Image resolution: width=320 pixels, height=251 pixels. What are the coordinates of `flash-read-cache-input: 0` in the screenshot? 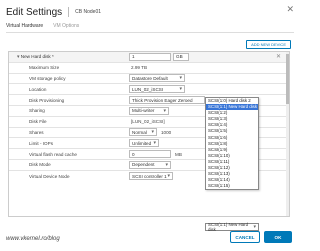 It's located at (150, 154).